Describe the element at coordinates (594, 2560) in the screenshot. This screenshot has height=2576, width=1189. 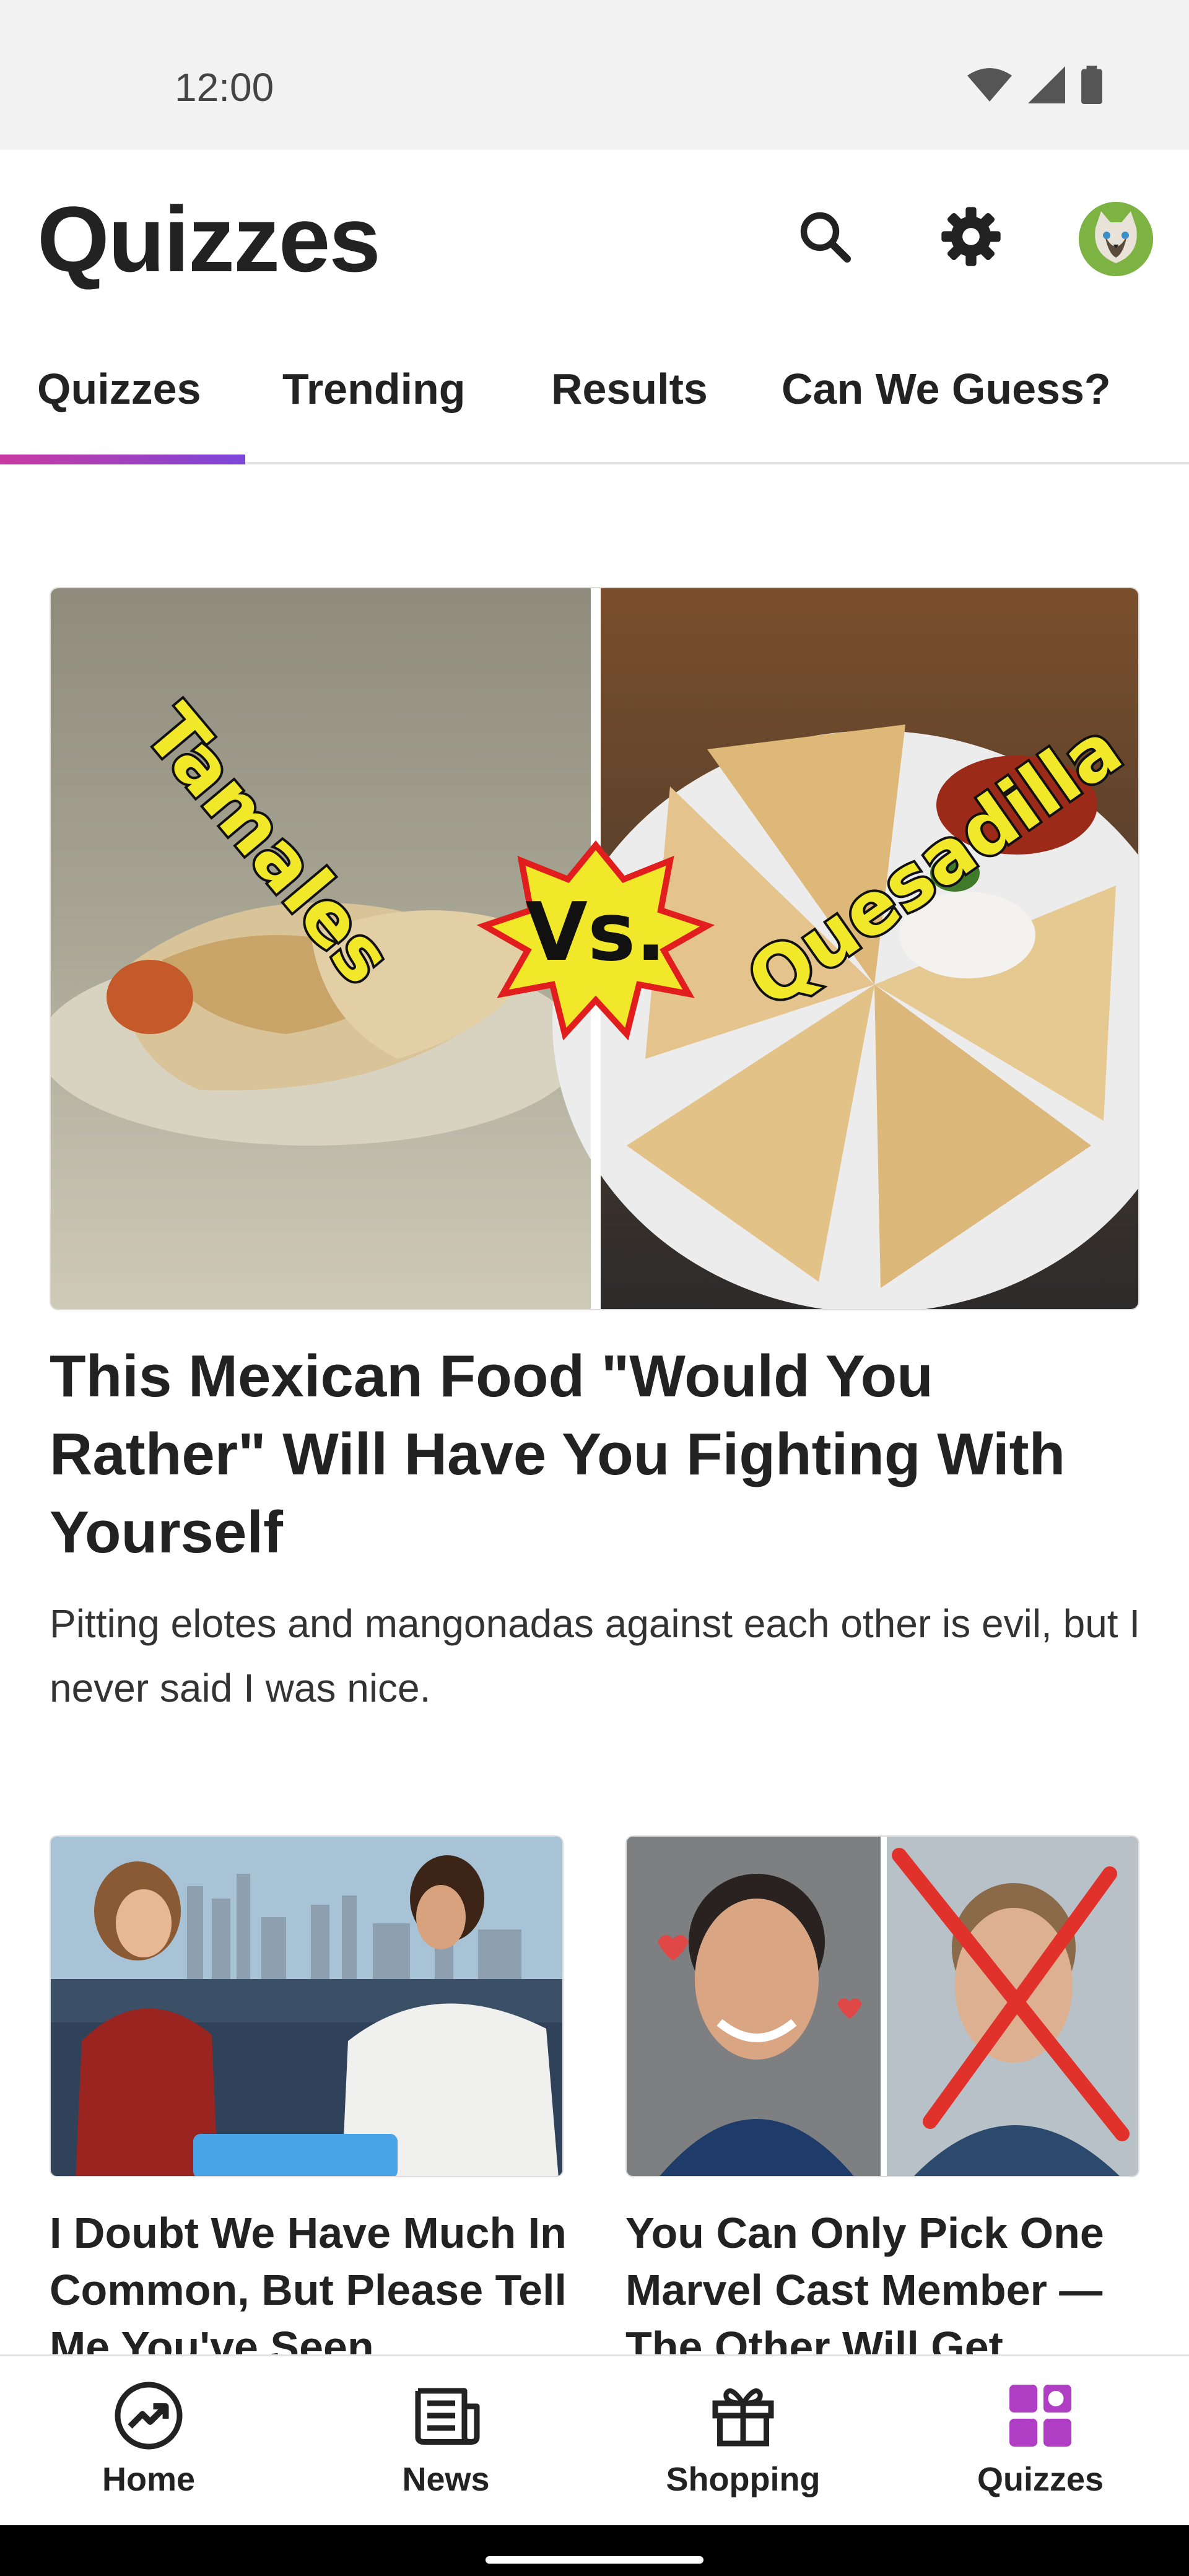
I see `gesture-handle` at that location.